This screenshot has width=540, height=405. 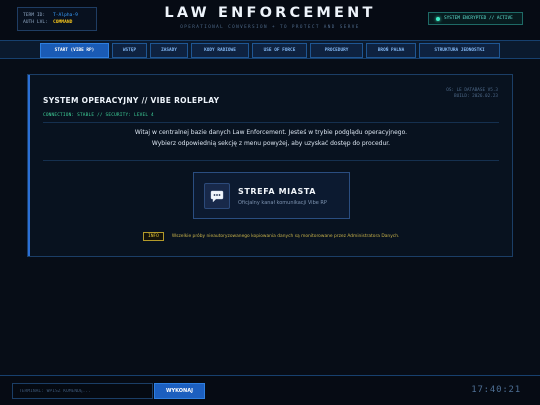 What do you see at coordinates (496, 390) in the screenshot?
I see `system-clock: 17:40:21` at bounding box center [496, 390].